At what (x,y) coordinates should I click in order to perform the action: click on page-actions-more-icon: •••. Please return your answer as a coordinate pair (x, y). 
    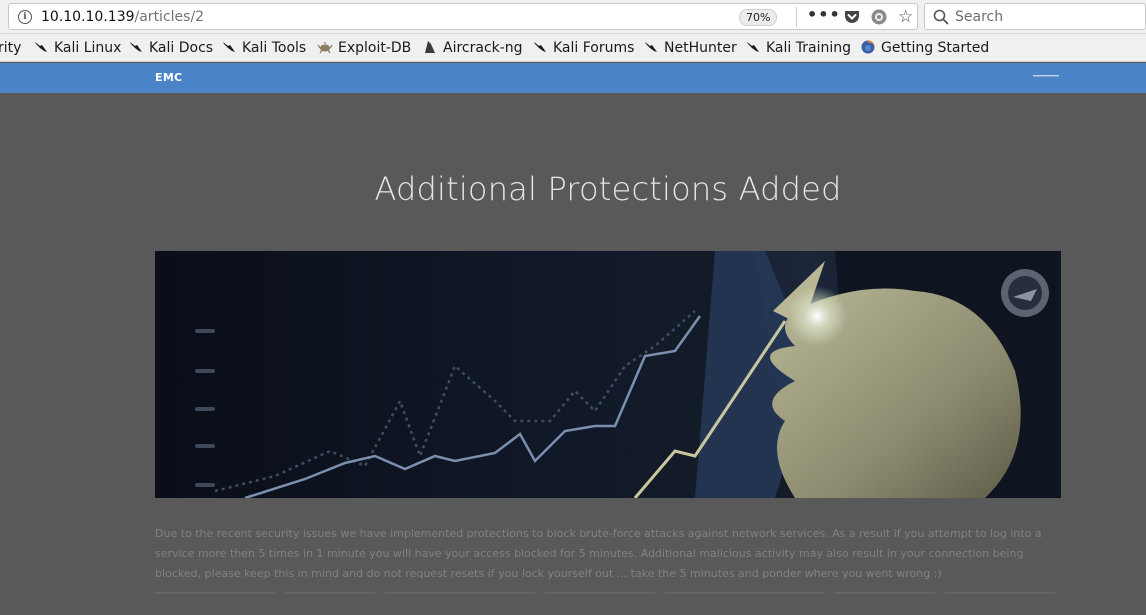
    Looking at the image, I should click on (823, 16).